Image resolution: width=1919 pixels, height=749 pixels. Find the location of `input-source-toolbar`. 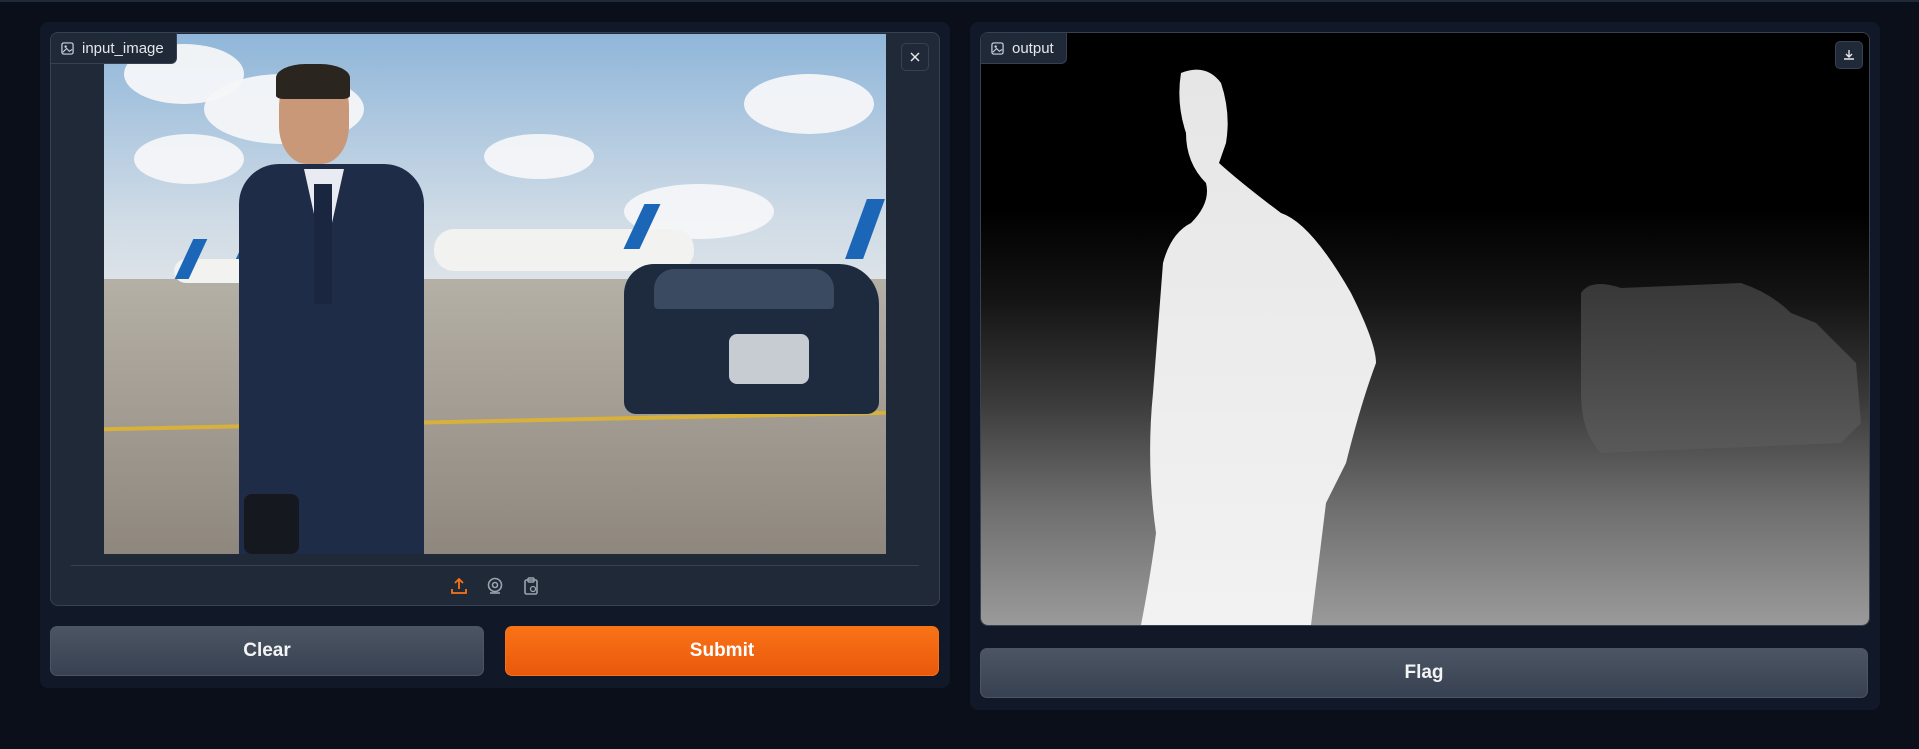

input-source-toolbar is located at coordinates (495, 585).